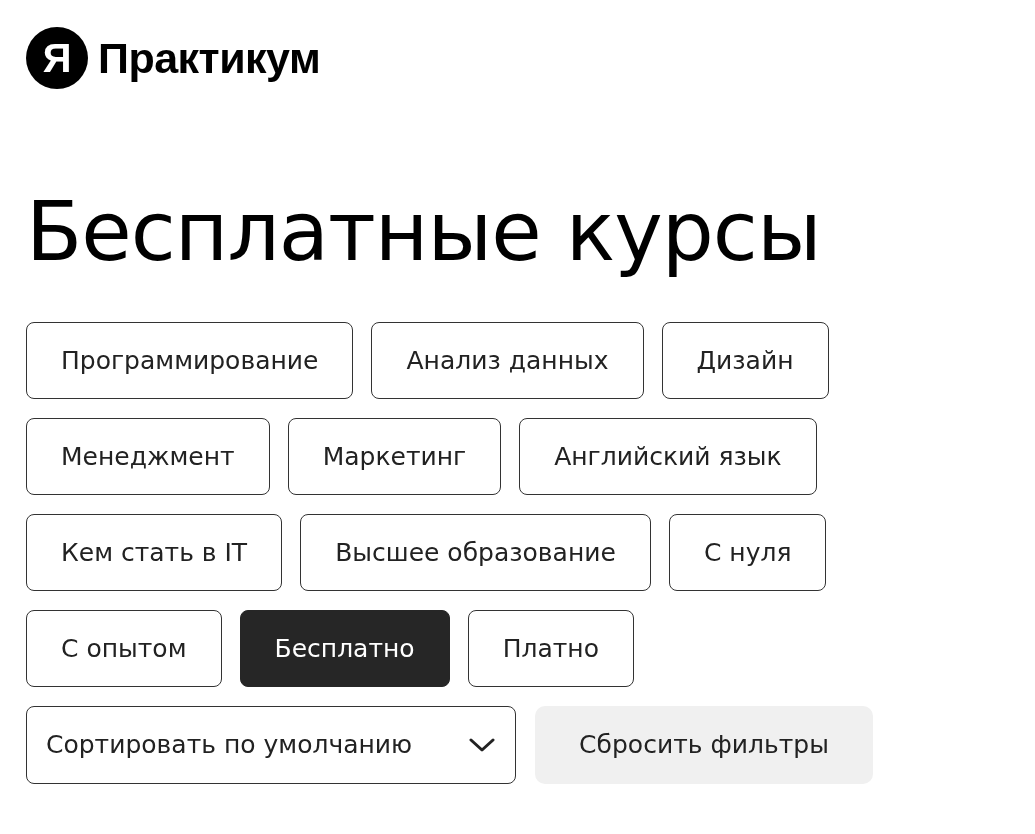  What do you see at coordinates (190, 360) in the screenshot?
I see `filter-chip: Программирование` at bounding box center [190, 360].